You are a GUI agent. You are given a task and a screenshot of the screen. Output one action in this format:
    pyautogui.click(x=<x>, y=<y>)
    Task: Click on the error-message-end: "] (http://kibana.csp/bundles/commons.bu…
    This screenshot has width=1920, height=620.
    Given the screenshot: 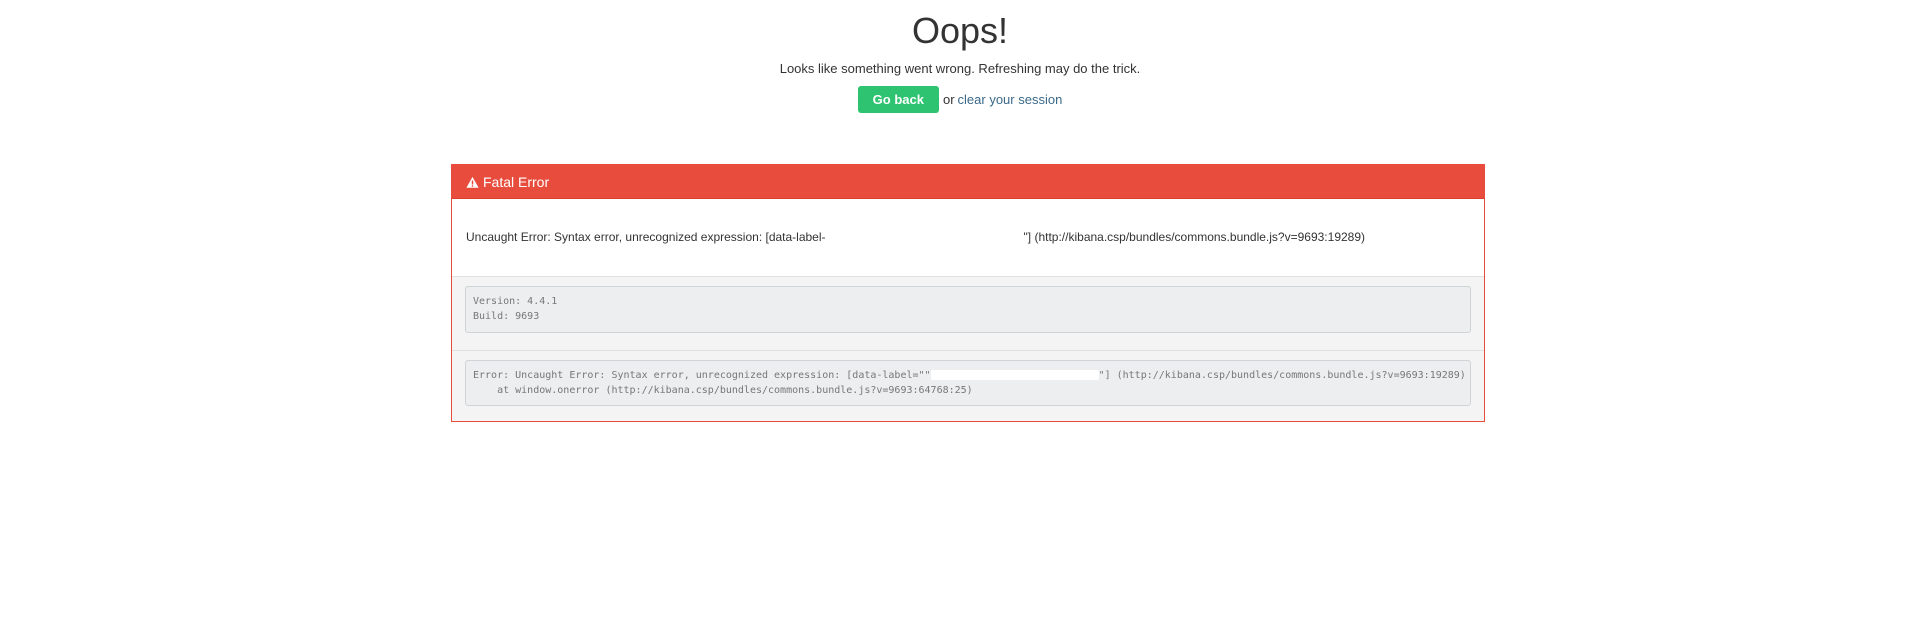 What is the action you would take?
    pyautogui.click(x=1194, y=237)
    